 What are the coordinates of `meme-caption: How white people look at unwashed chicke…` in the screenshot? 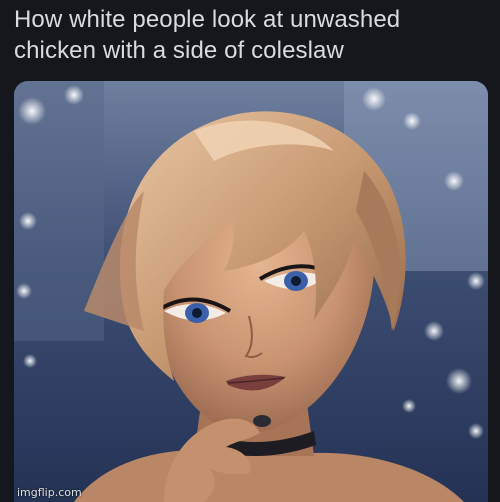 It's located at (249, 35).